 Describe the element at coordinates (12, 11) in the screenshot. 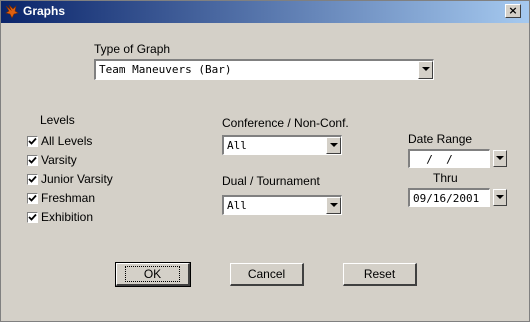

I see `app-icon` at that location.